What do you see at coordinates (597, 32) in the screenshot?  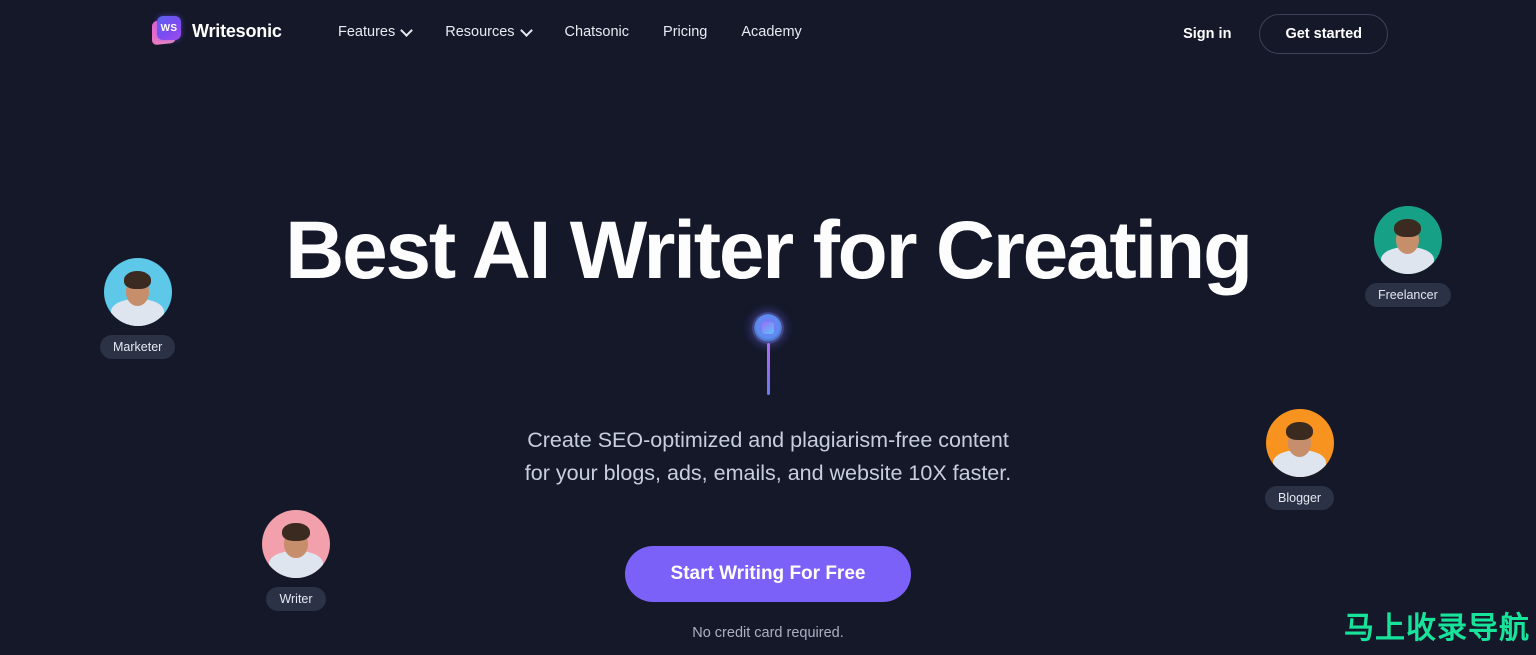 I see `nav-item-chatsonic: Chatsonic` at bounding box center [597, 32].